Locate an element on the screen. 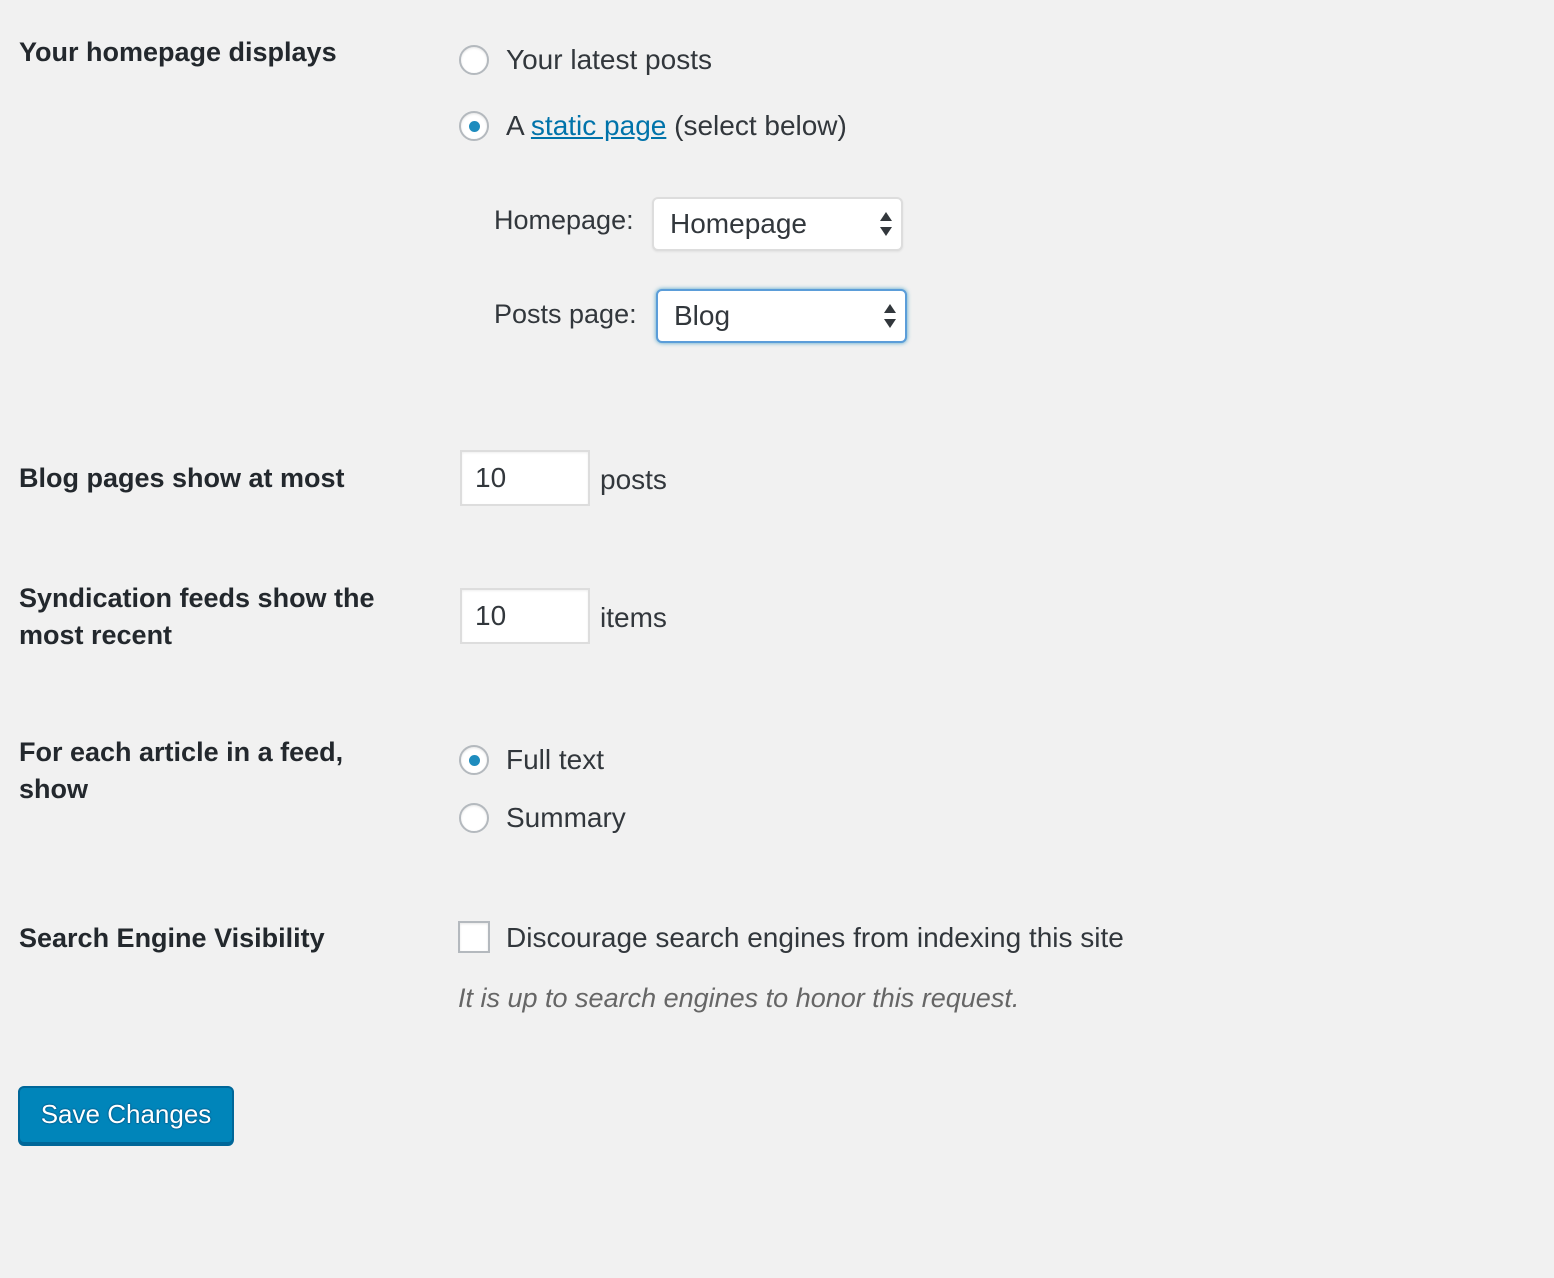 The width and height of the screenshot is (1554, 1278). items-unit-label: items is located at coordinates (633, 617).